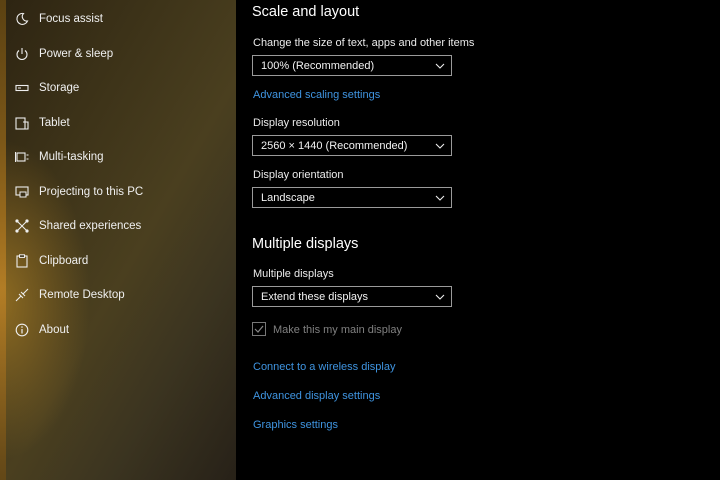  I want to click on sidebar-item-tablet: Tablet, so click(118, 123).